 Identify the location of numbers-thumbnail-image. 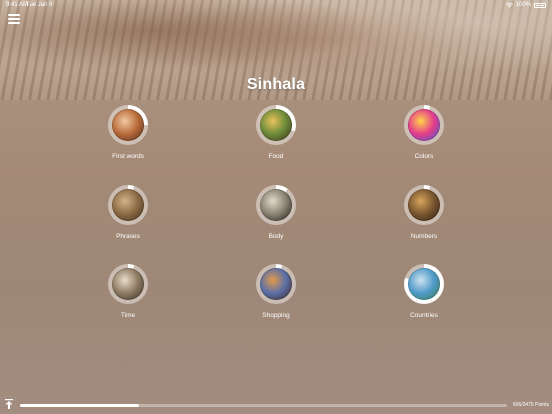
(424, 205).